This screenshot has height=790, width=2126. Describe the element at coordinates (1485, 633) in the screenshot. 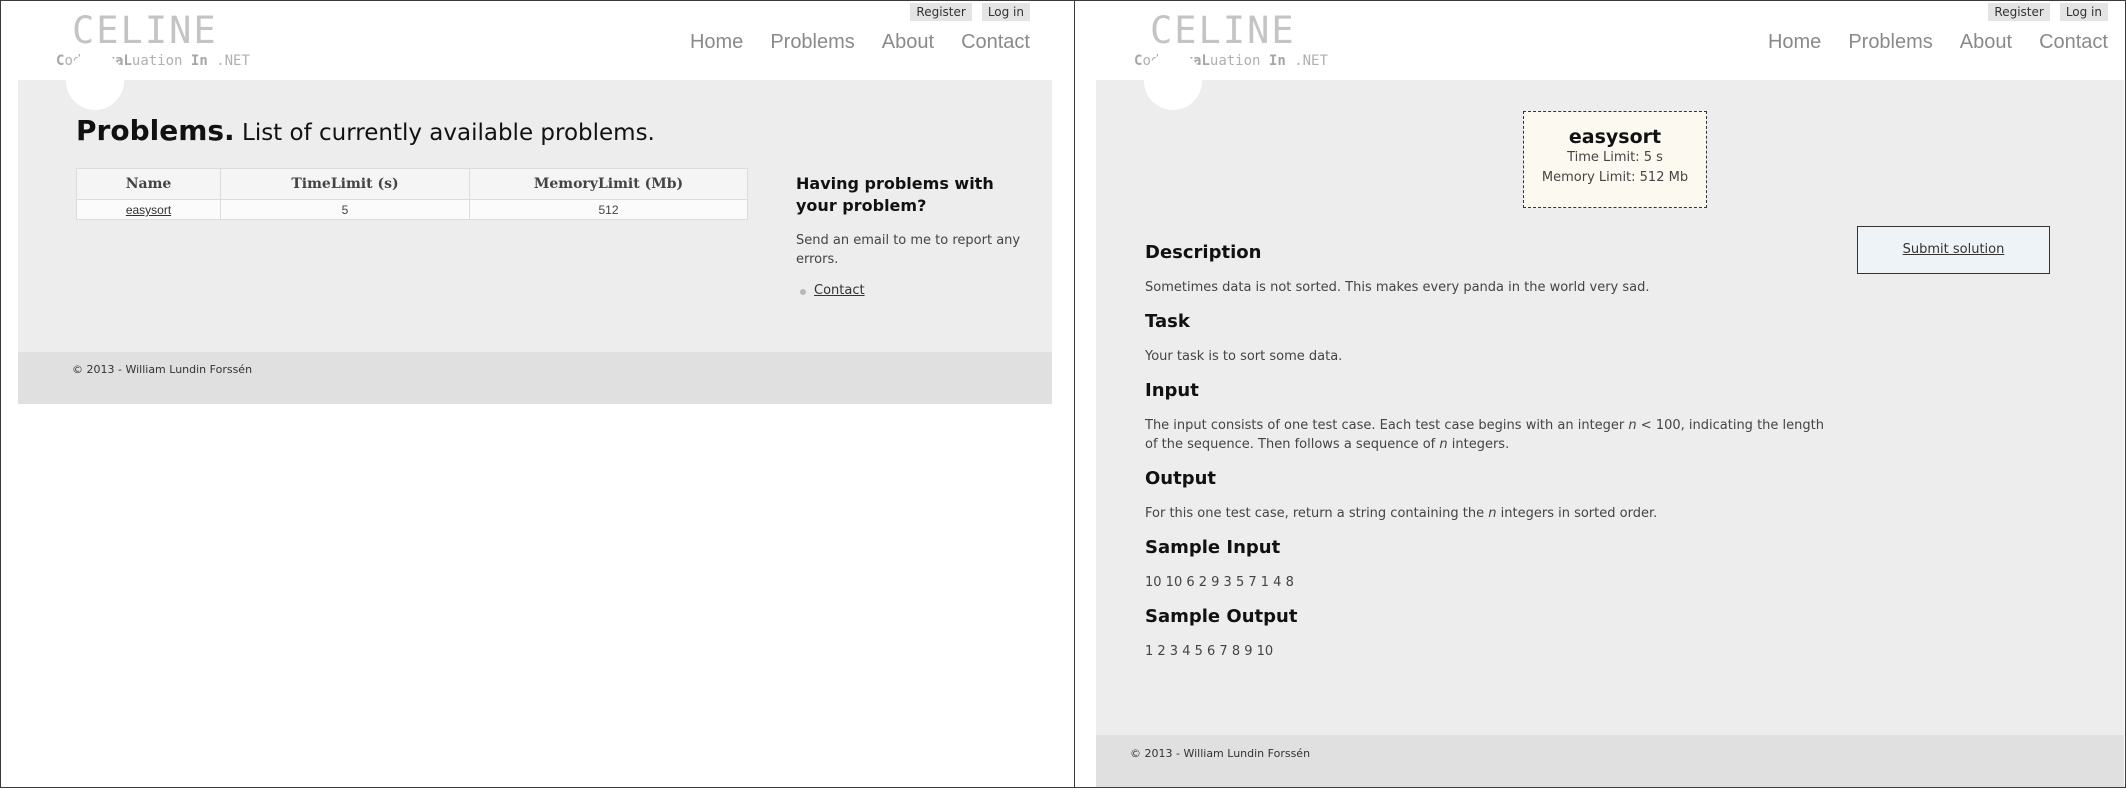

I see `sample-output-section: Sample Output 1 2 3 4 5 6 7 8 9 10` at that location.